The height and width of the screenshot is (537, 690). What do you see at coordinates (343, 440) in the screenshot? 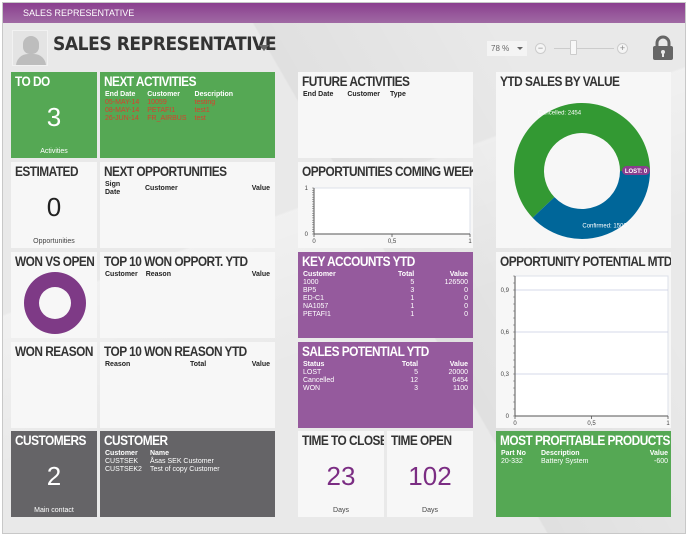
I see `tile-title: TIME TO CLOSE` at bounding box center [343, 440].